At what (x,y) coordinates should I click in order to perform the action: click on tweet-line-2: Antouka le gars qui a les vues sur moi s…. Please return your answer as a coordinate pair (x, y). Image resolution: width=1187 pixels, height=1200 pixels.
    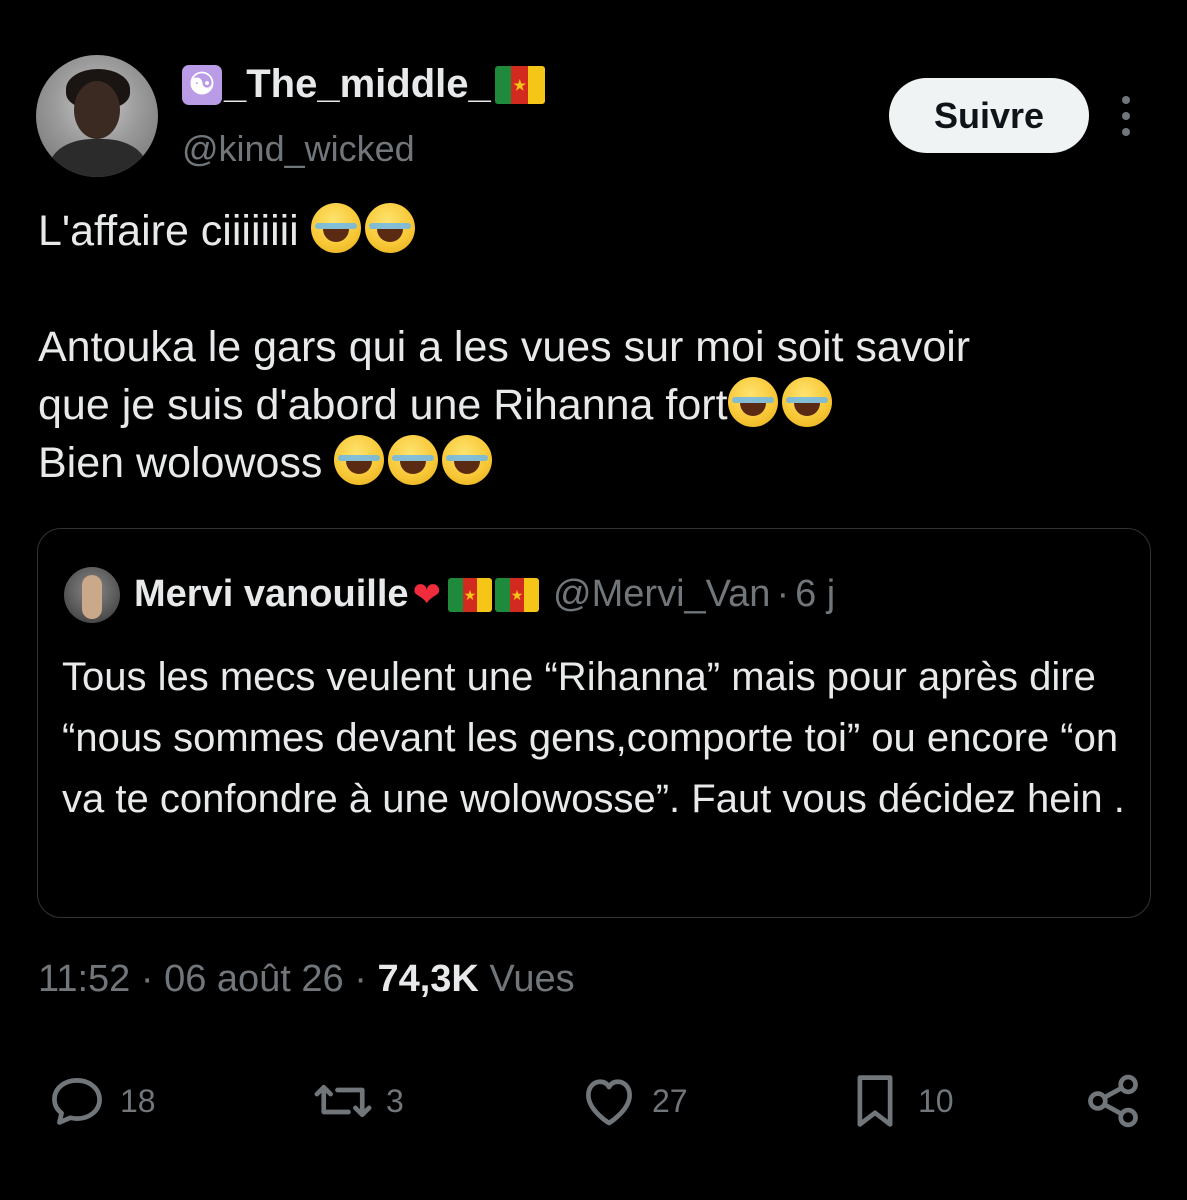
    Looking at the image, I should click on (504, 347).